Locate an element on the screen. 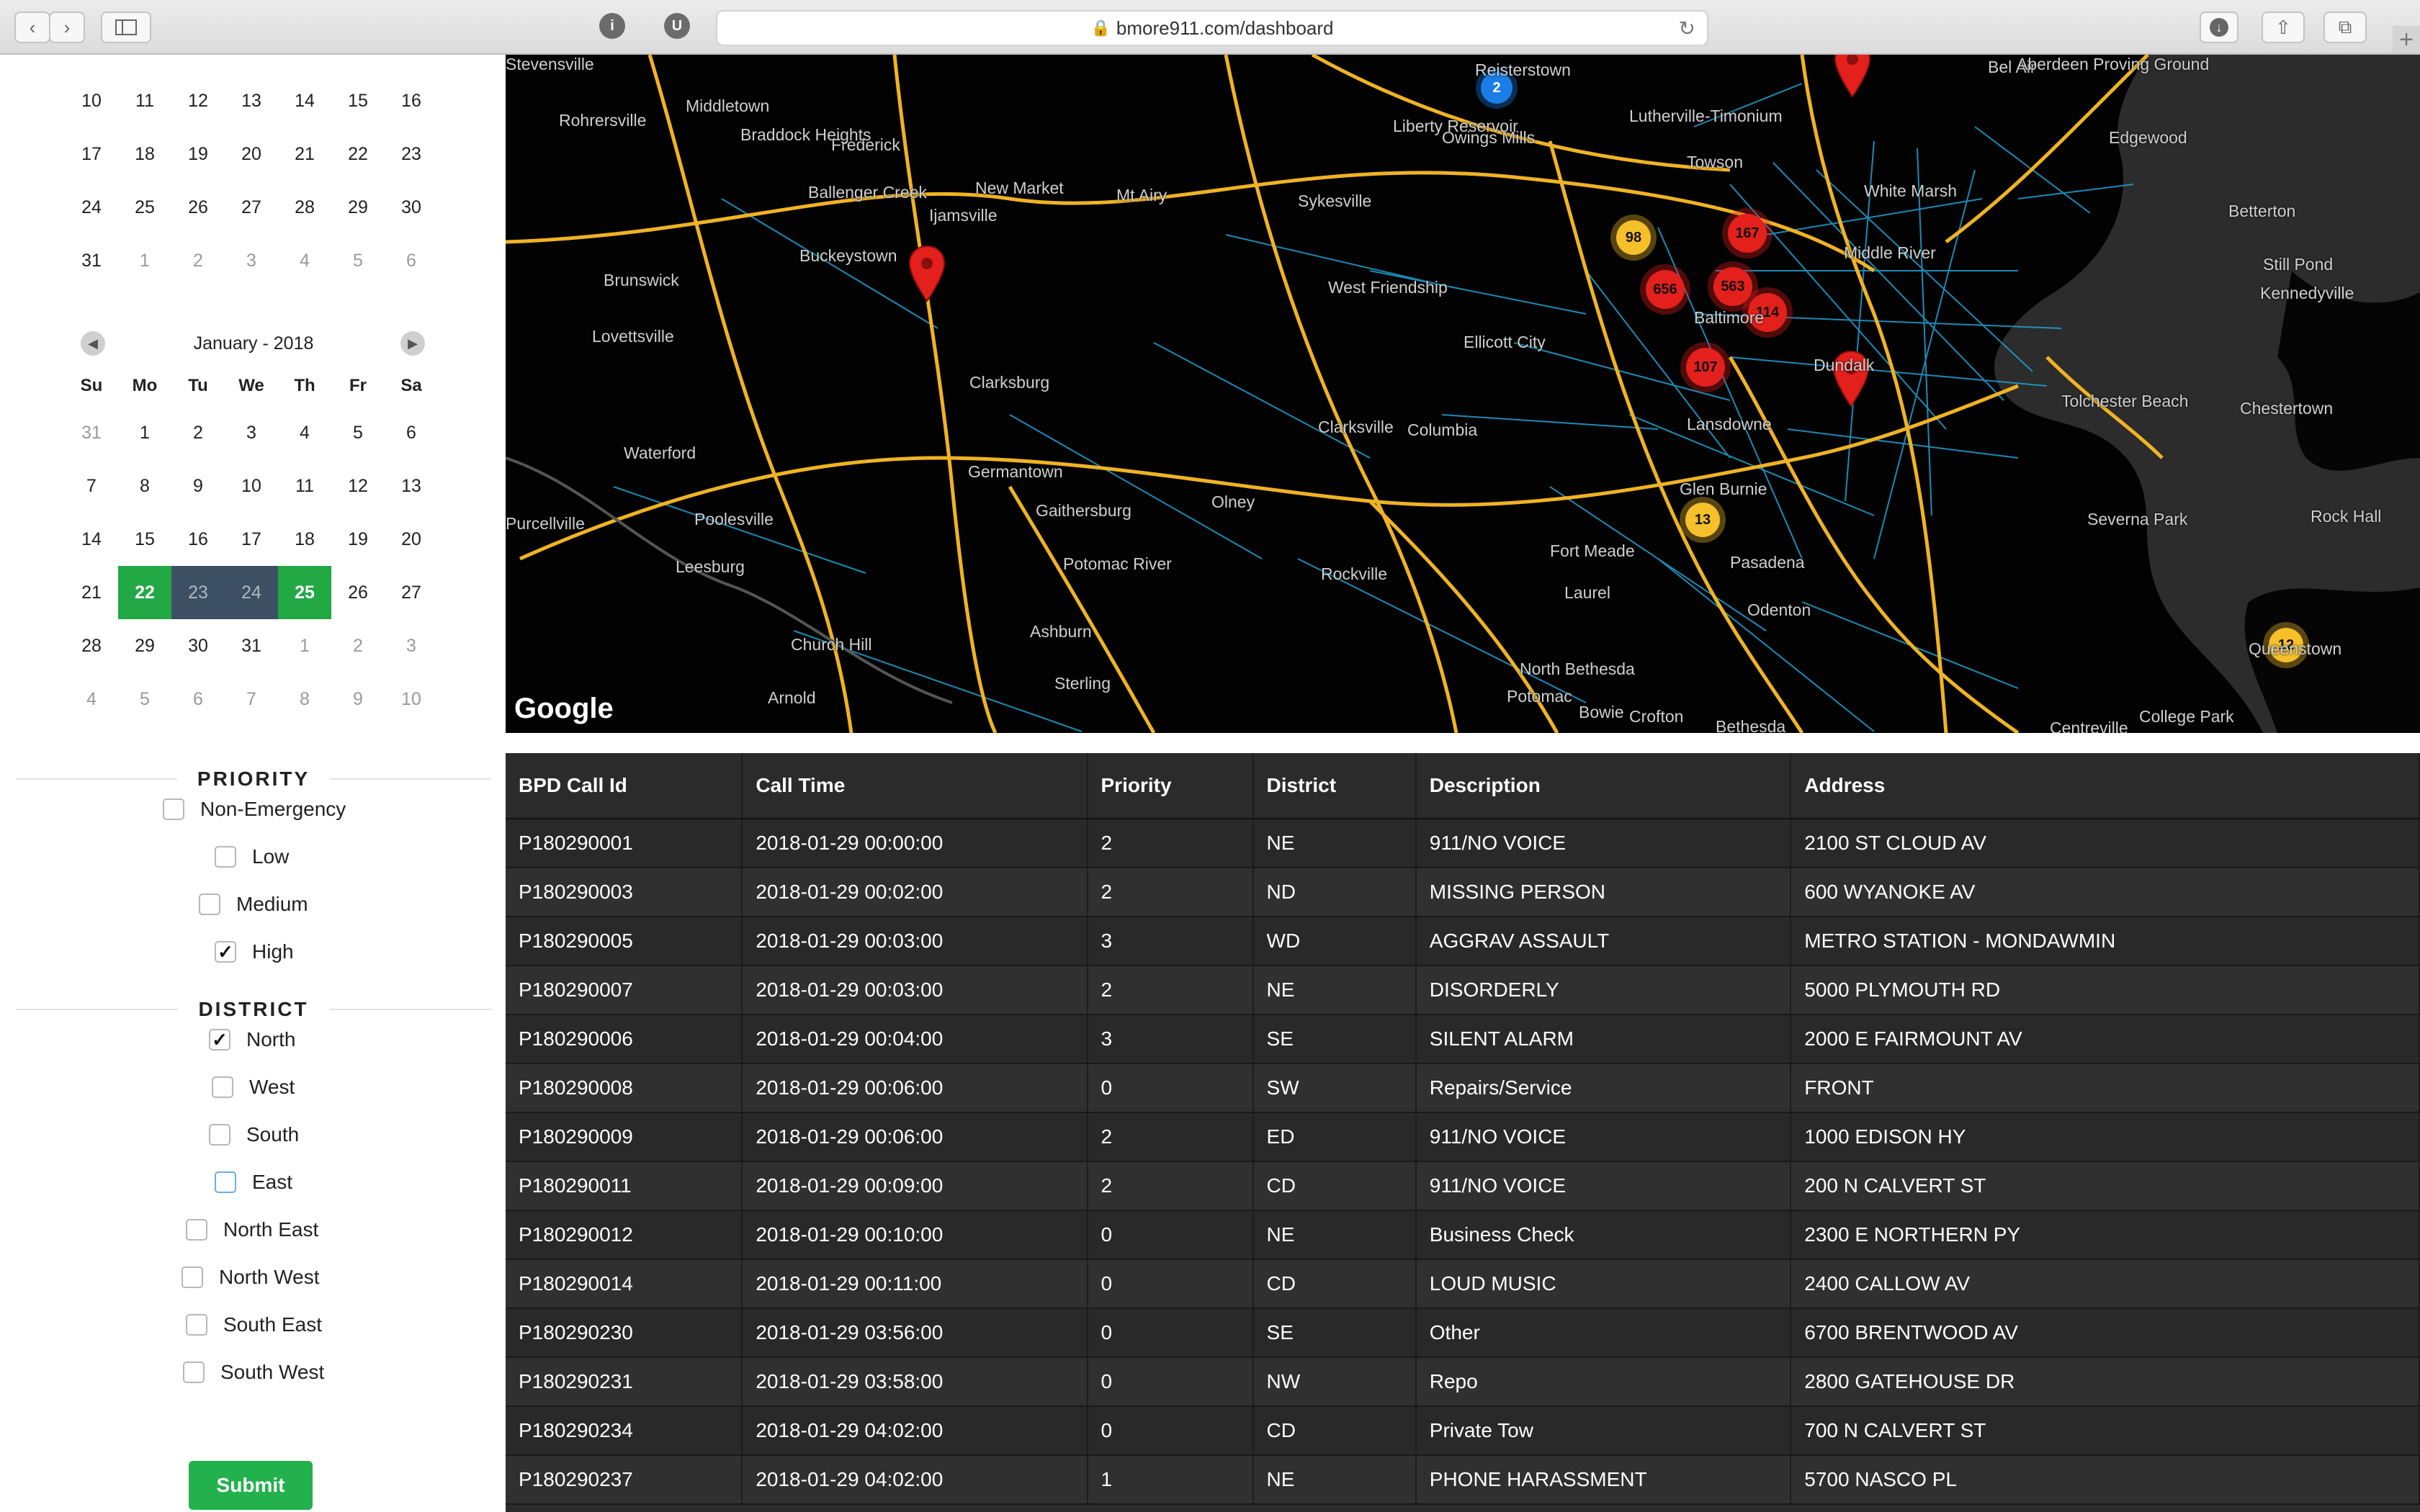  calendar-day: 15 is located at coordinates (358, 100).